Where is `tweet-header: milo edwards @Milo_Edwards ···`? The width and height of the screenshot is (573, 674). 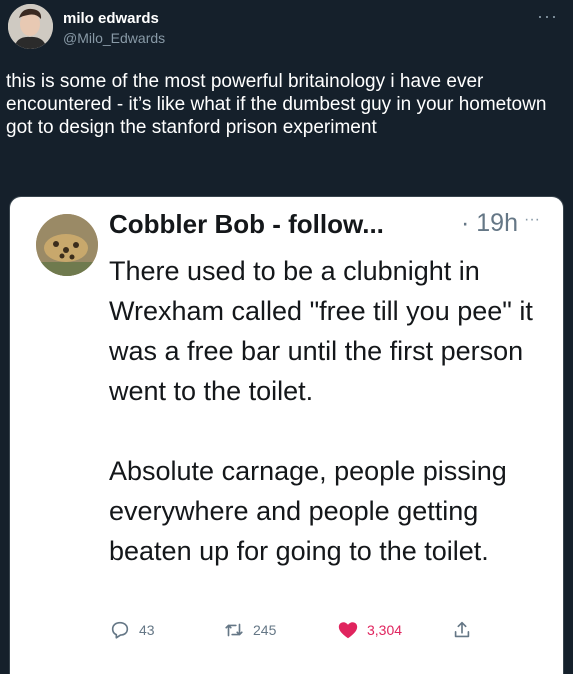
tweet-header: milo edwards @Milo_Edwards ··· is located at coordinates (286, 30).